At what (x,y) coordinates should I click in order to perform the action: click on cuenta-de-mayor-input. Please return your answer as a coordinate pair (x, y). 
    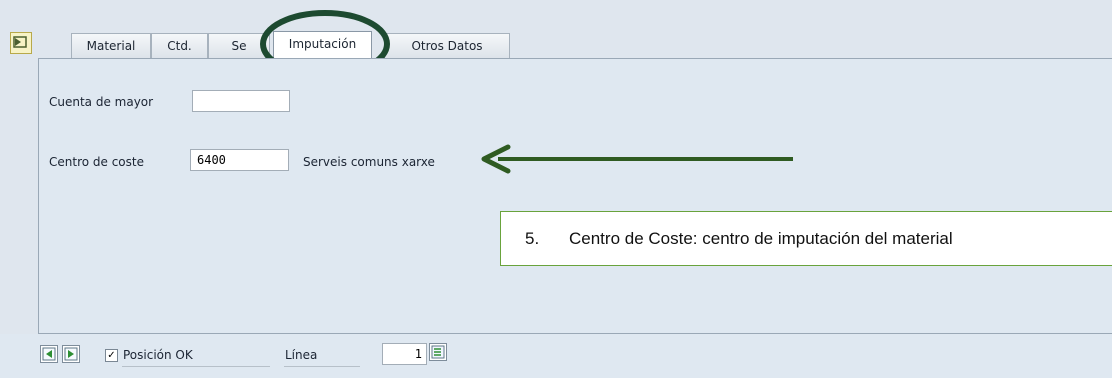
    Looking at the image, I should click on (241, 101).